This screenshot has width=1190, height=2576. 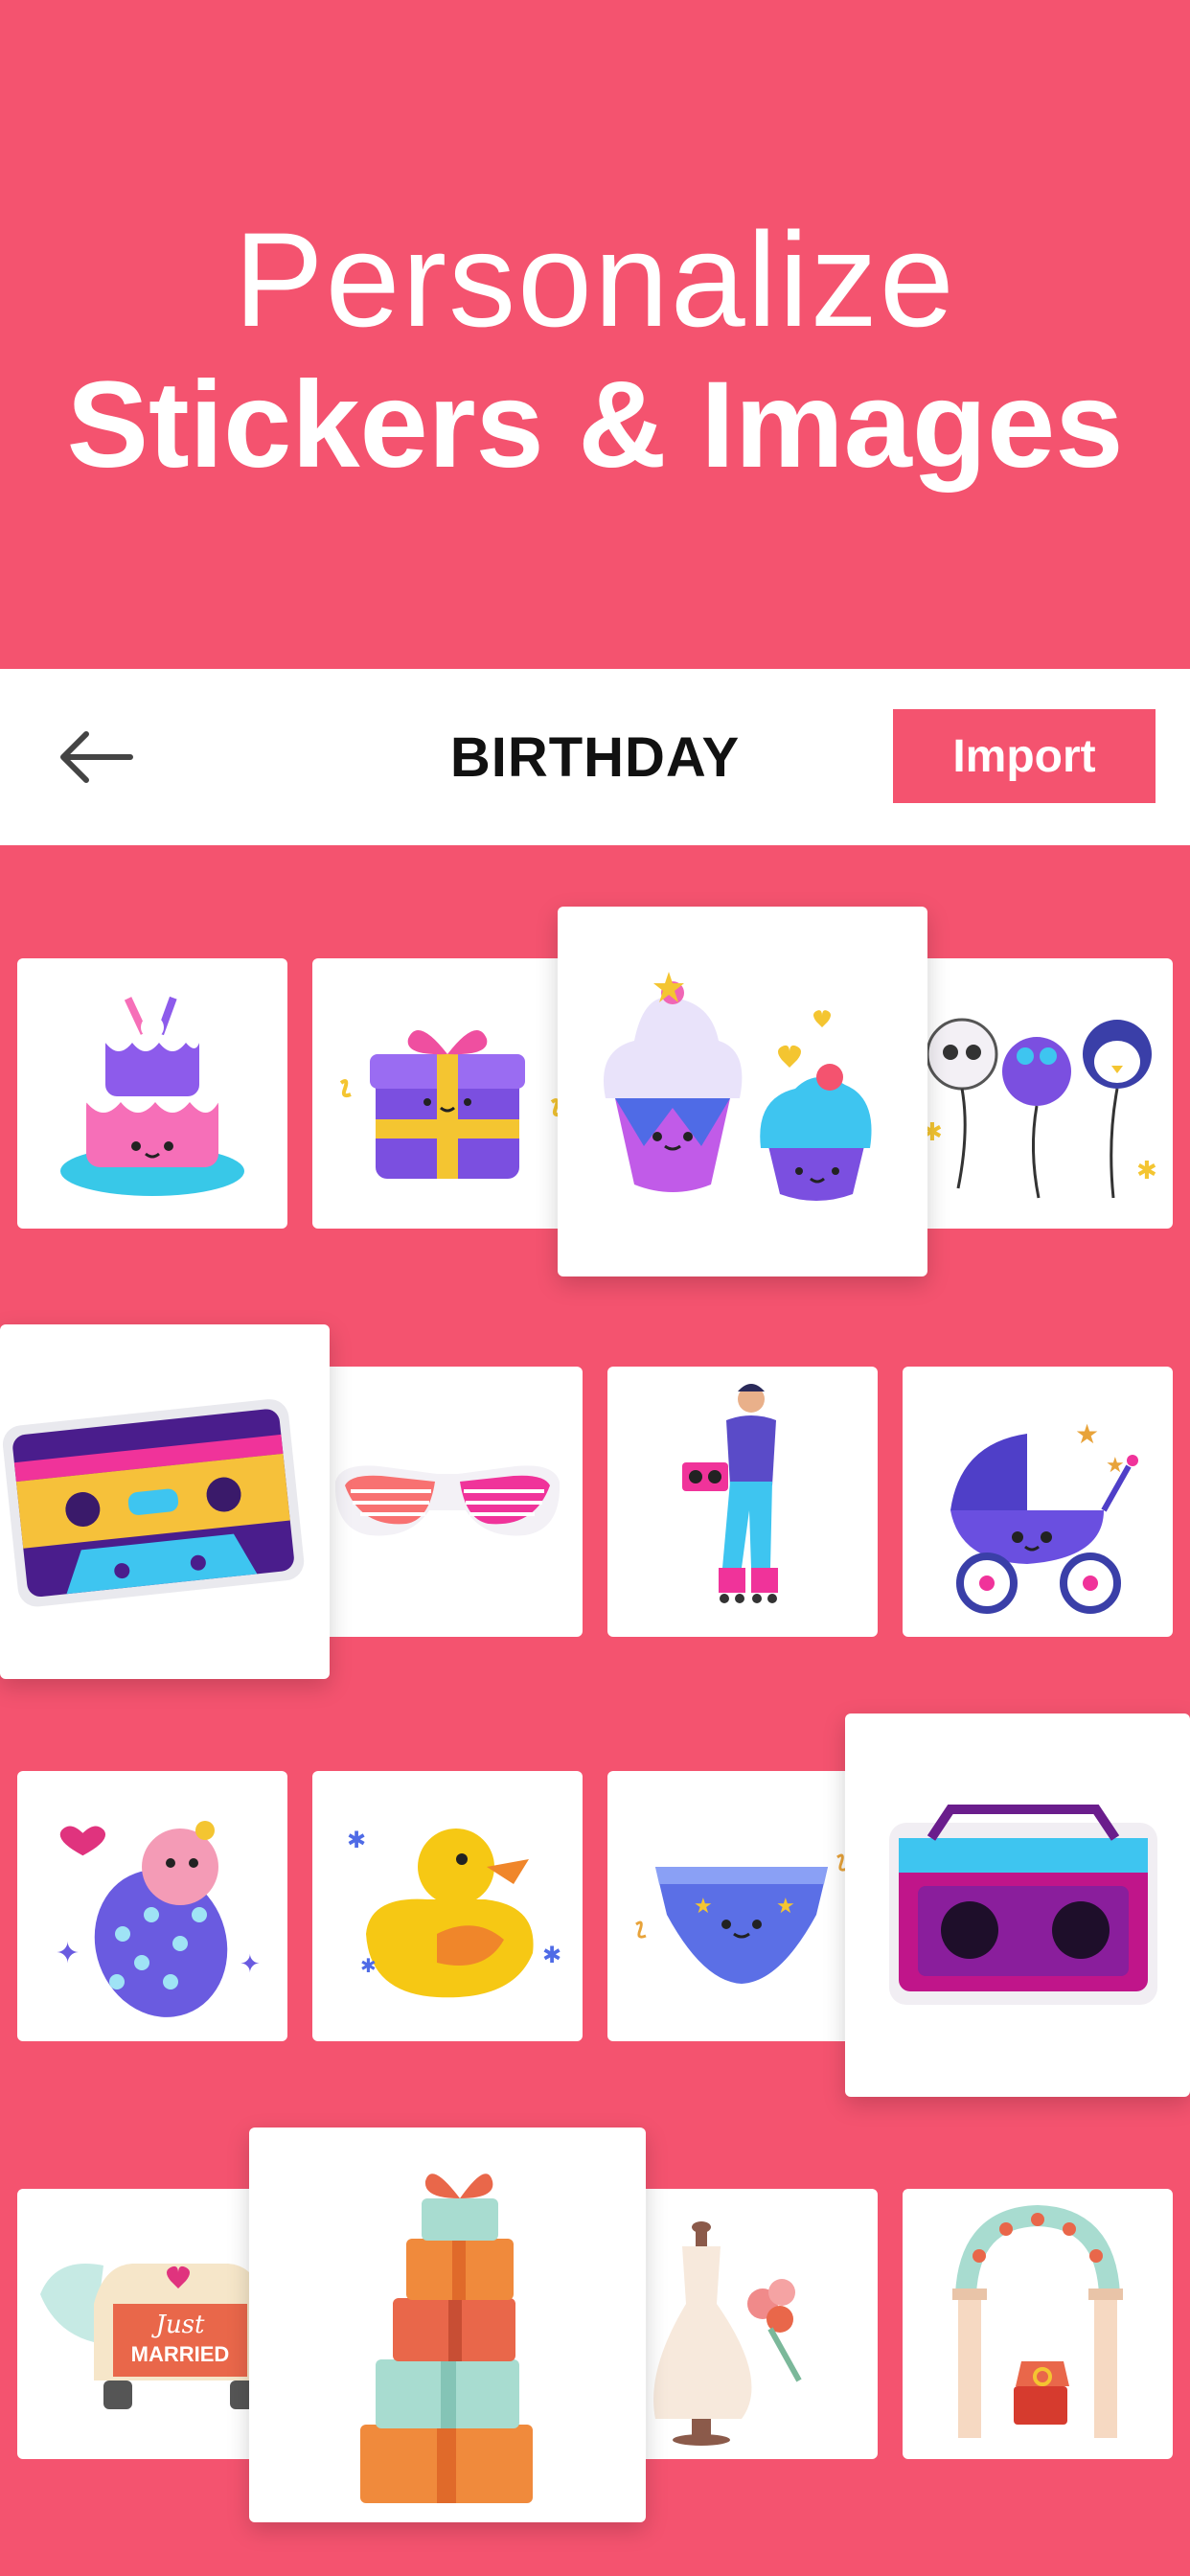 What do you see at coordinates (595, 425) in the screenshot?
I see `hero-title-line2: Stickers & Images` at bounding box center [595, 425].